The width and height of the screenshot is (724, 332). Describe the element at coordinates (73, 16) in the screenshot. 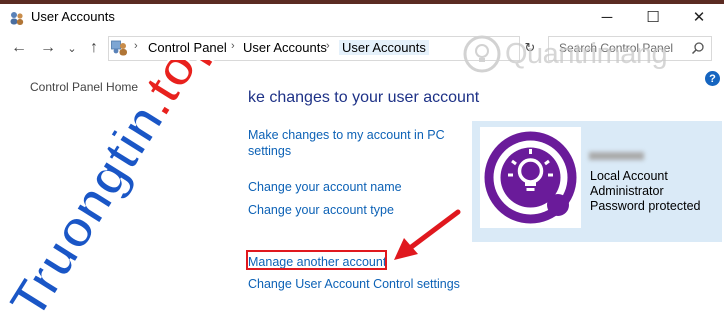

I see `window-title: User Accounts` at that location.